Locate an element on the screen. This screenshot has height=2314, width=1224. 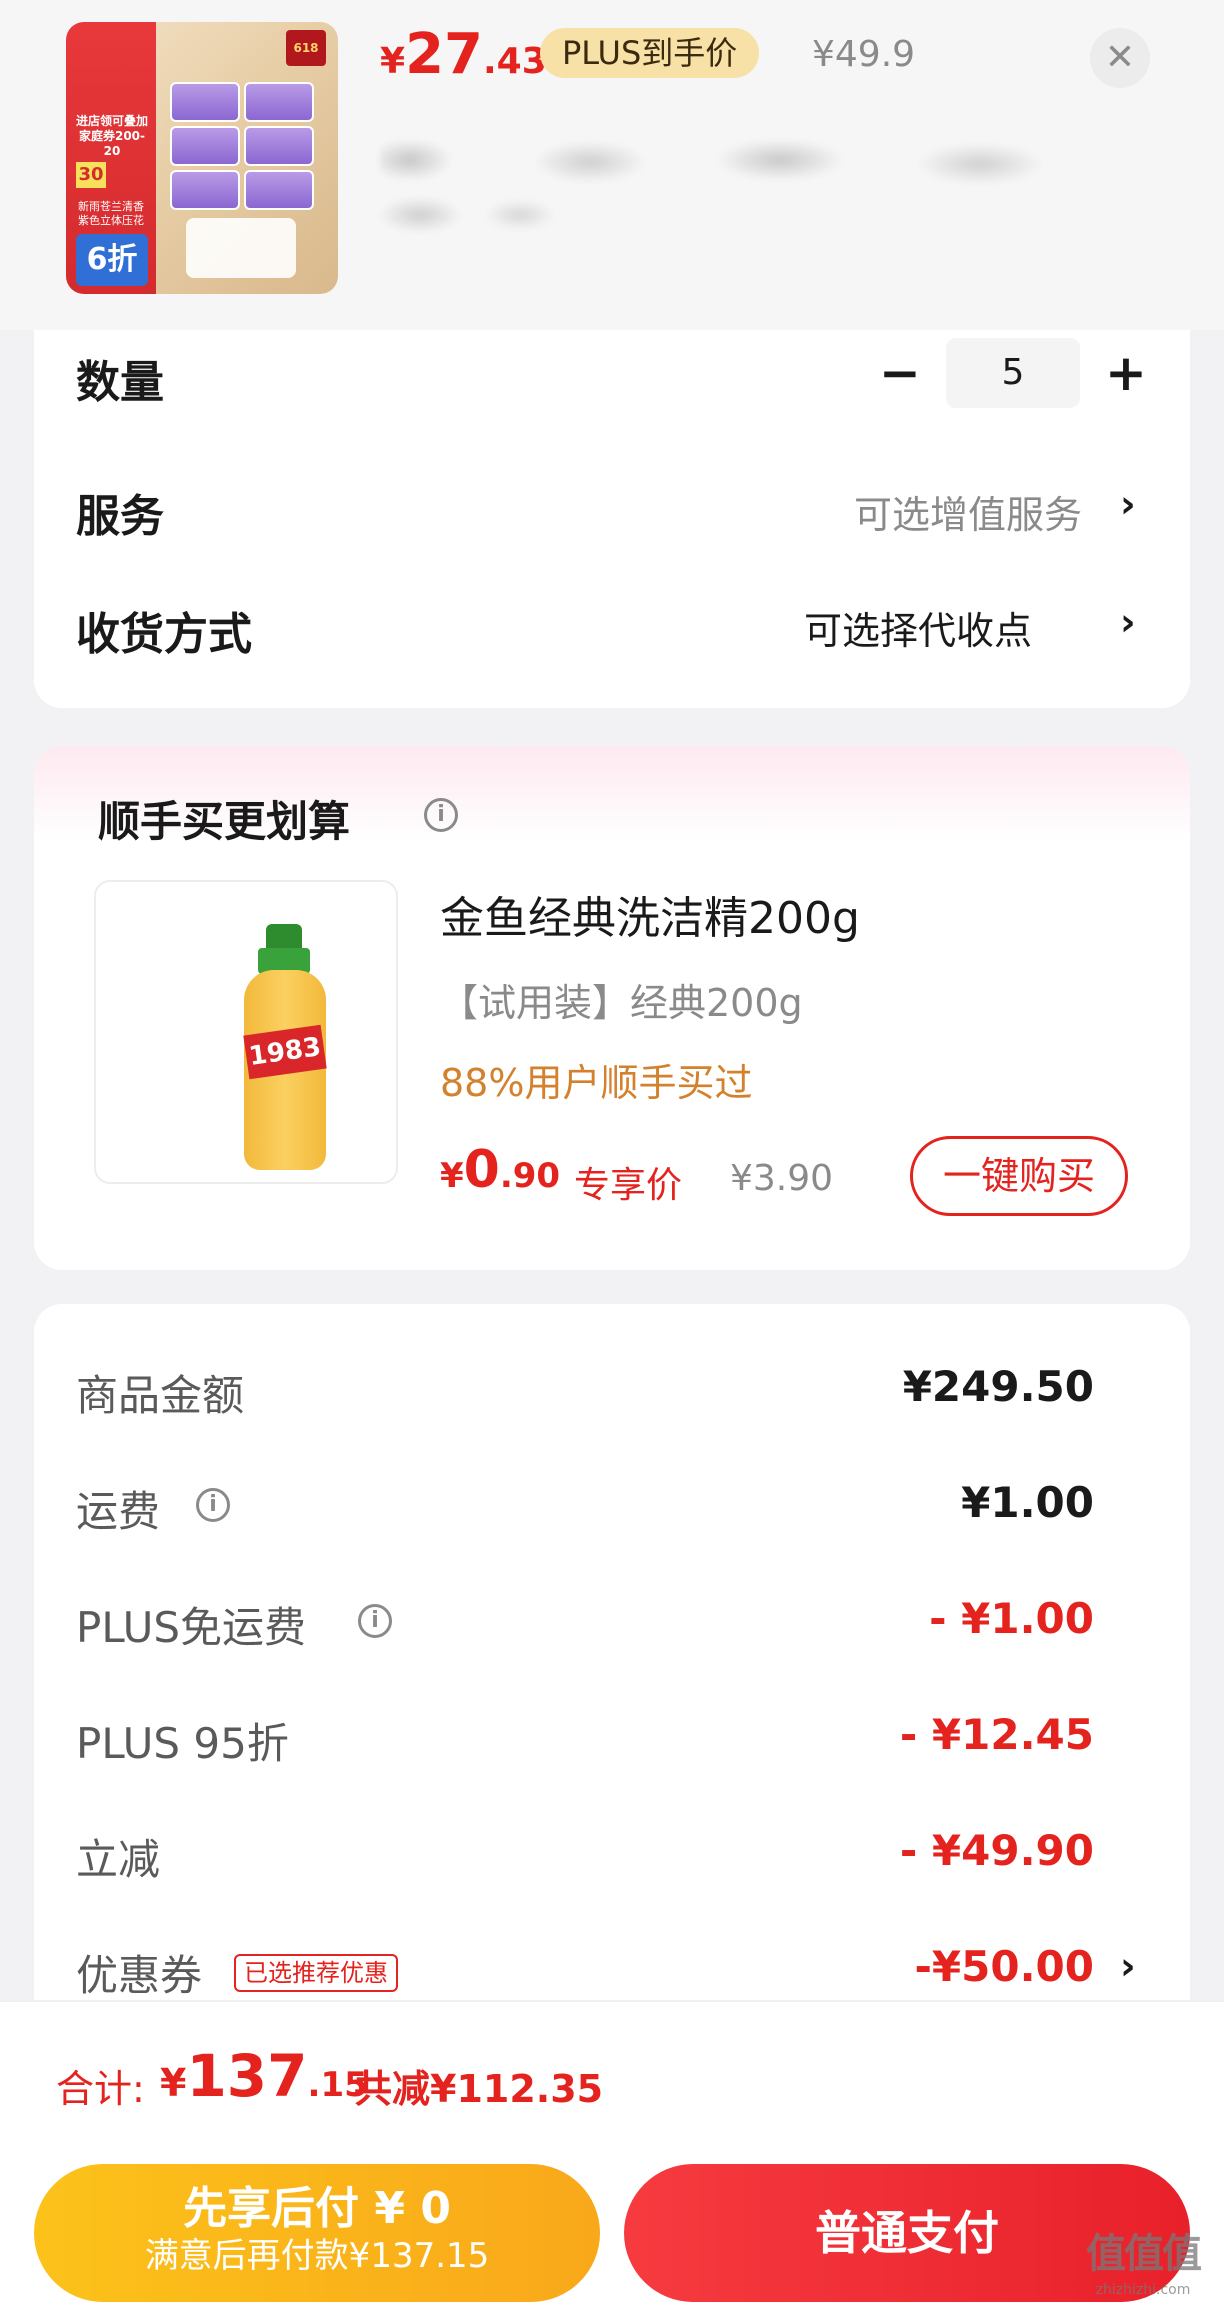
close-icon: ✕ is located at coordinates (1120, 57).